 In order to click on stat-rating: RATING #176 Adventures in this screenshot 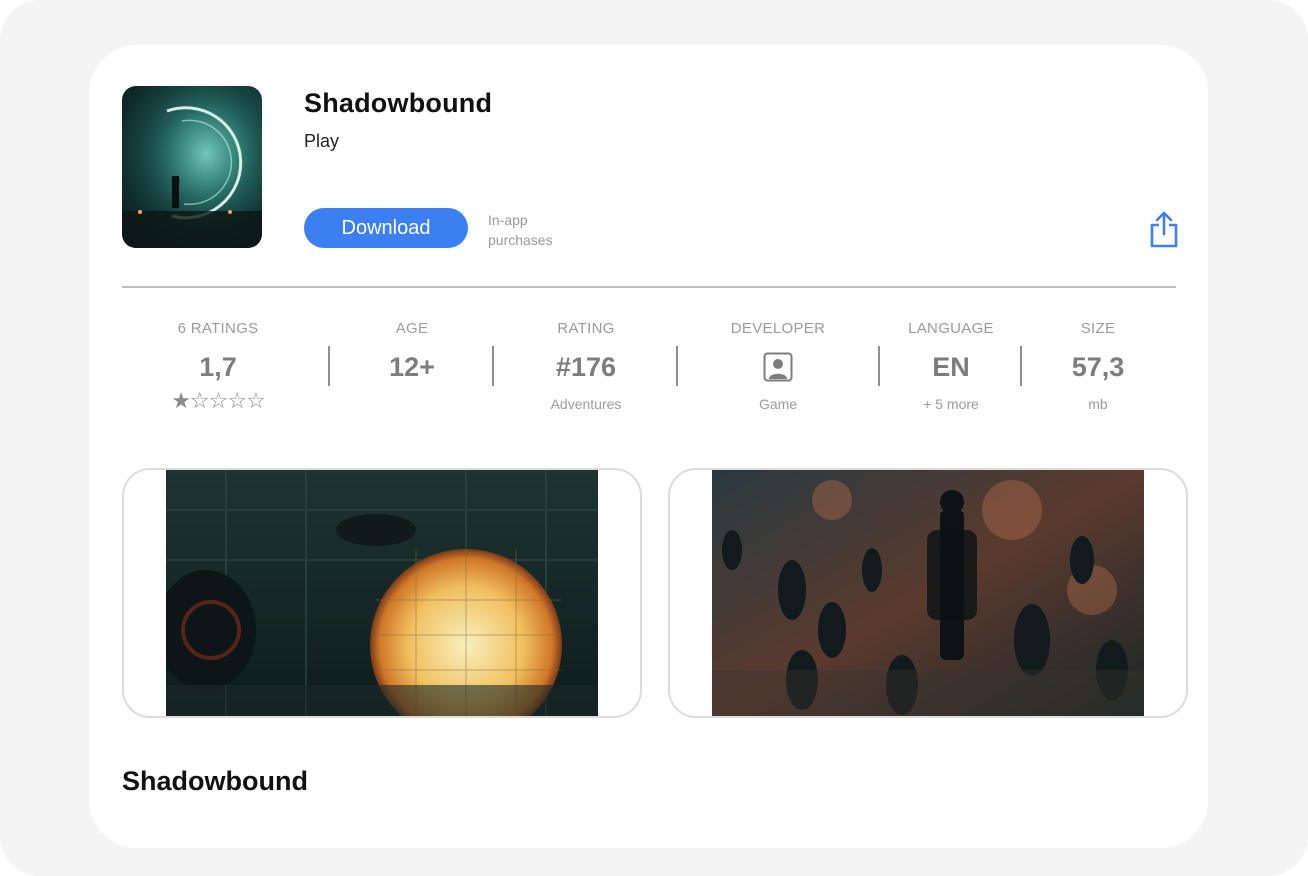, I will do `click(586, 366)`.